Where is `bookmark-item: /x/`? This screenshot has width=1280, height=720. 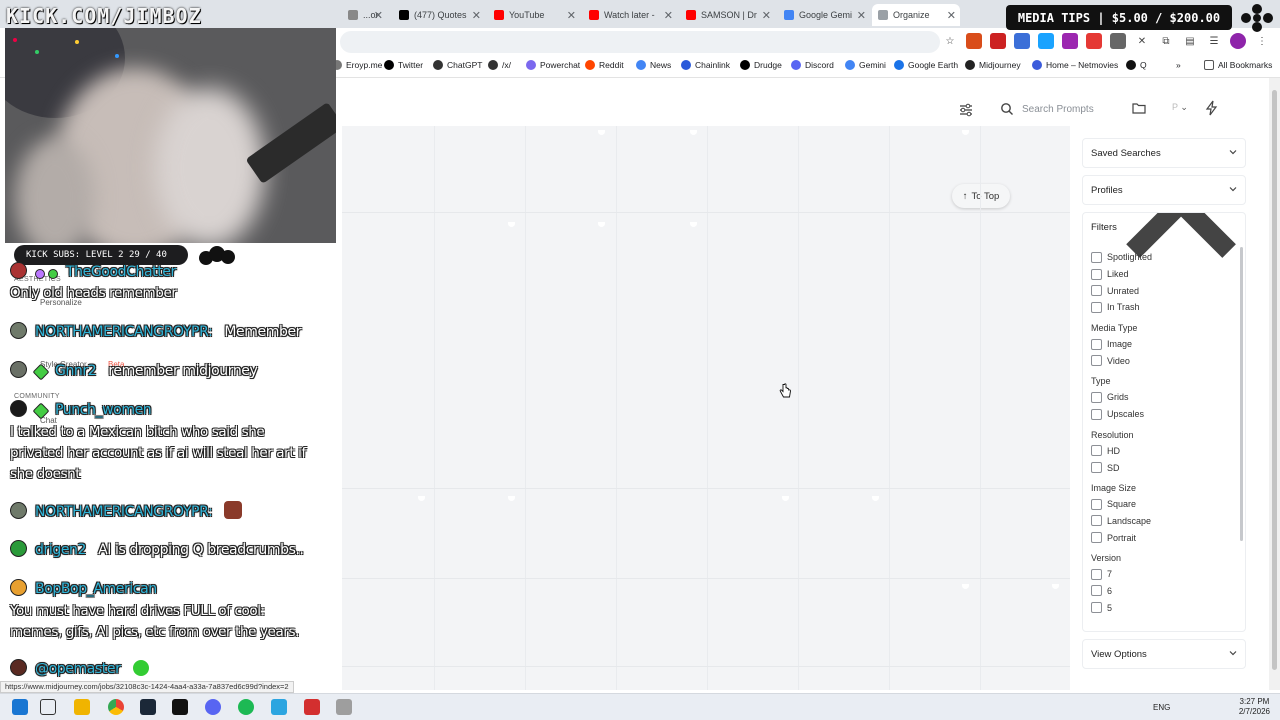 bookmark-item: /x/ is located at coordinates (499, 65).